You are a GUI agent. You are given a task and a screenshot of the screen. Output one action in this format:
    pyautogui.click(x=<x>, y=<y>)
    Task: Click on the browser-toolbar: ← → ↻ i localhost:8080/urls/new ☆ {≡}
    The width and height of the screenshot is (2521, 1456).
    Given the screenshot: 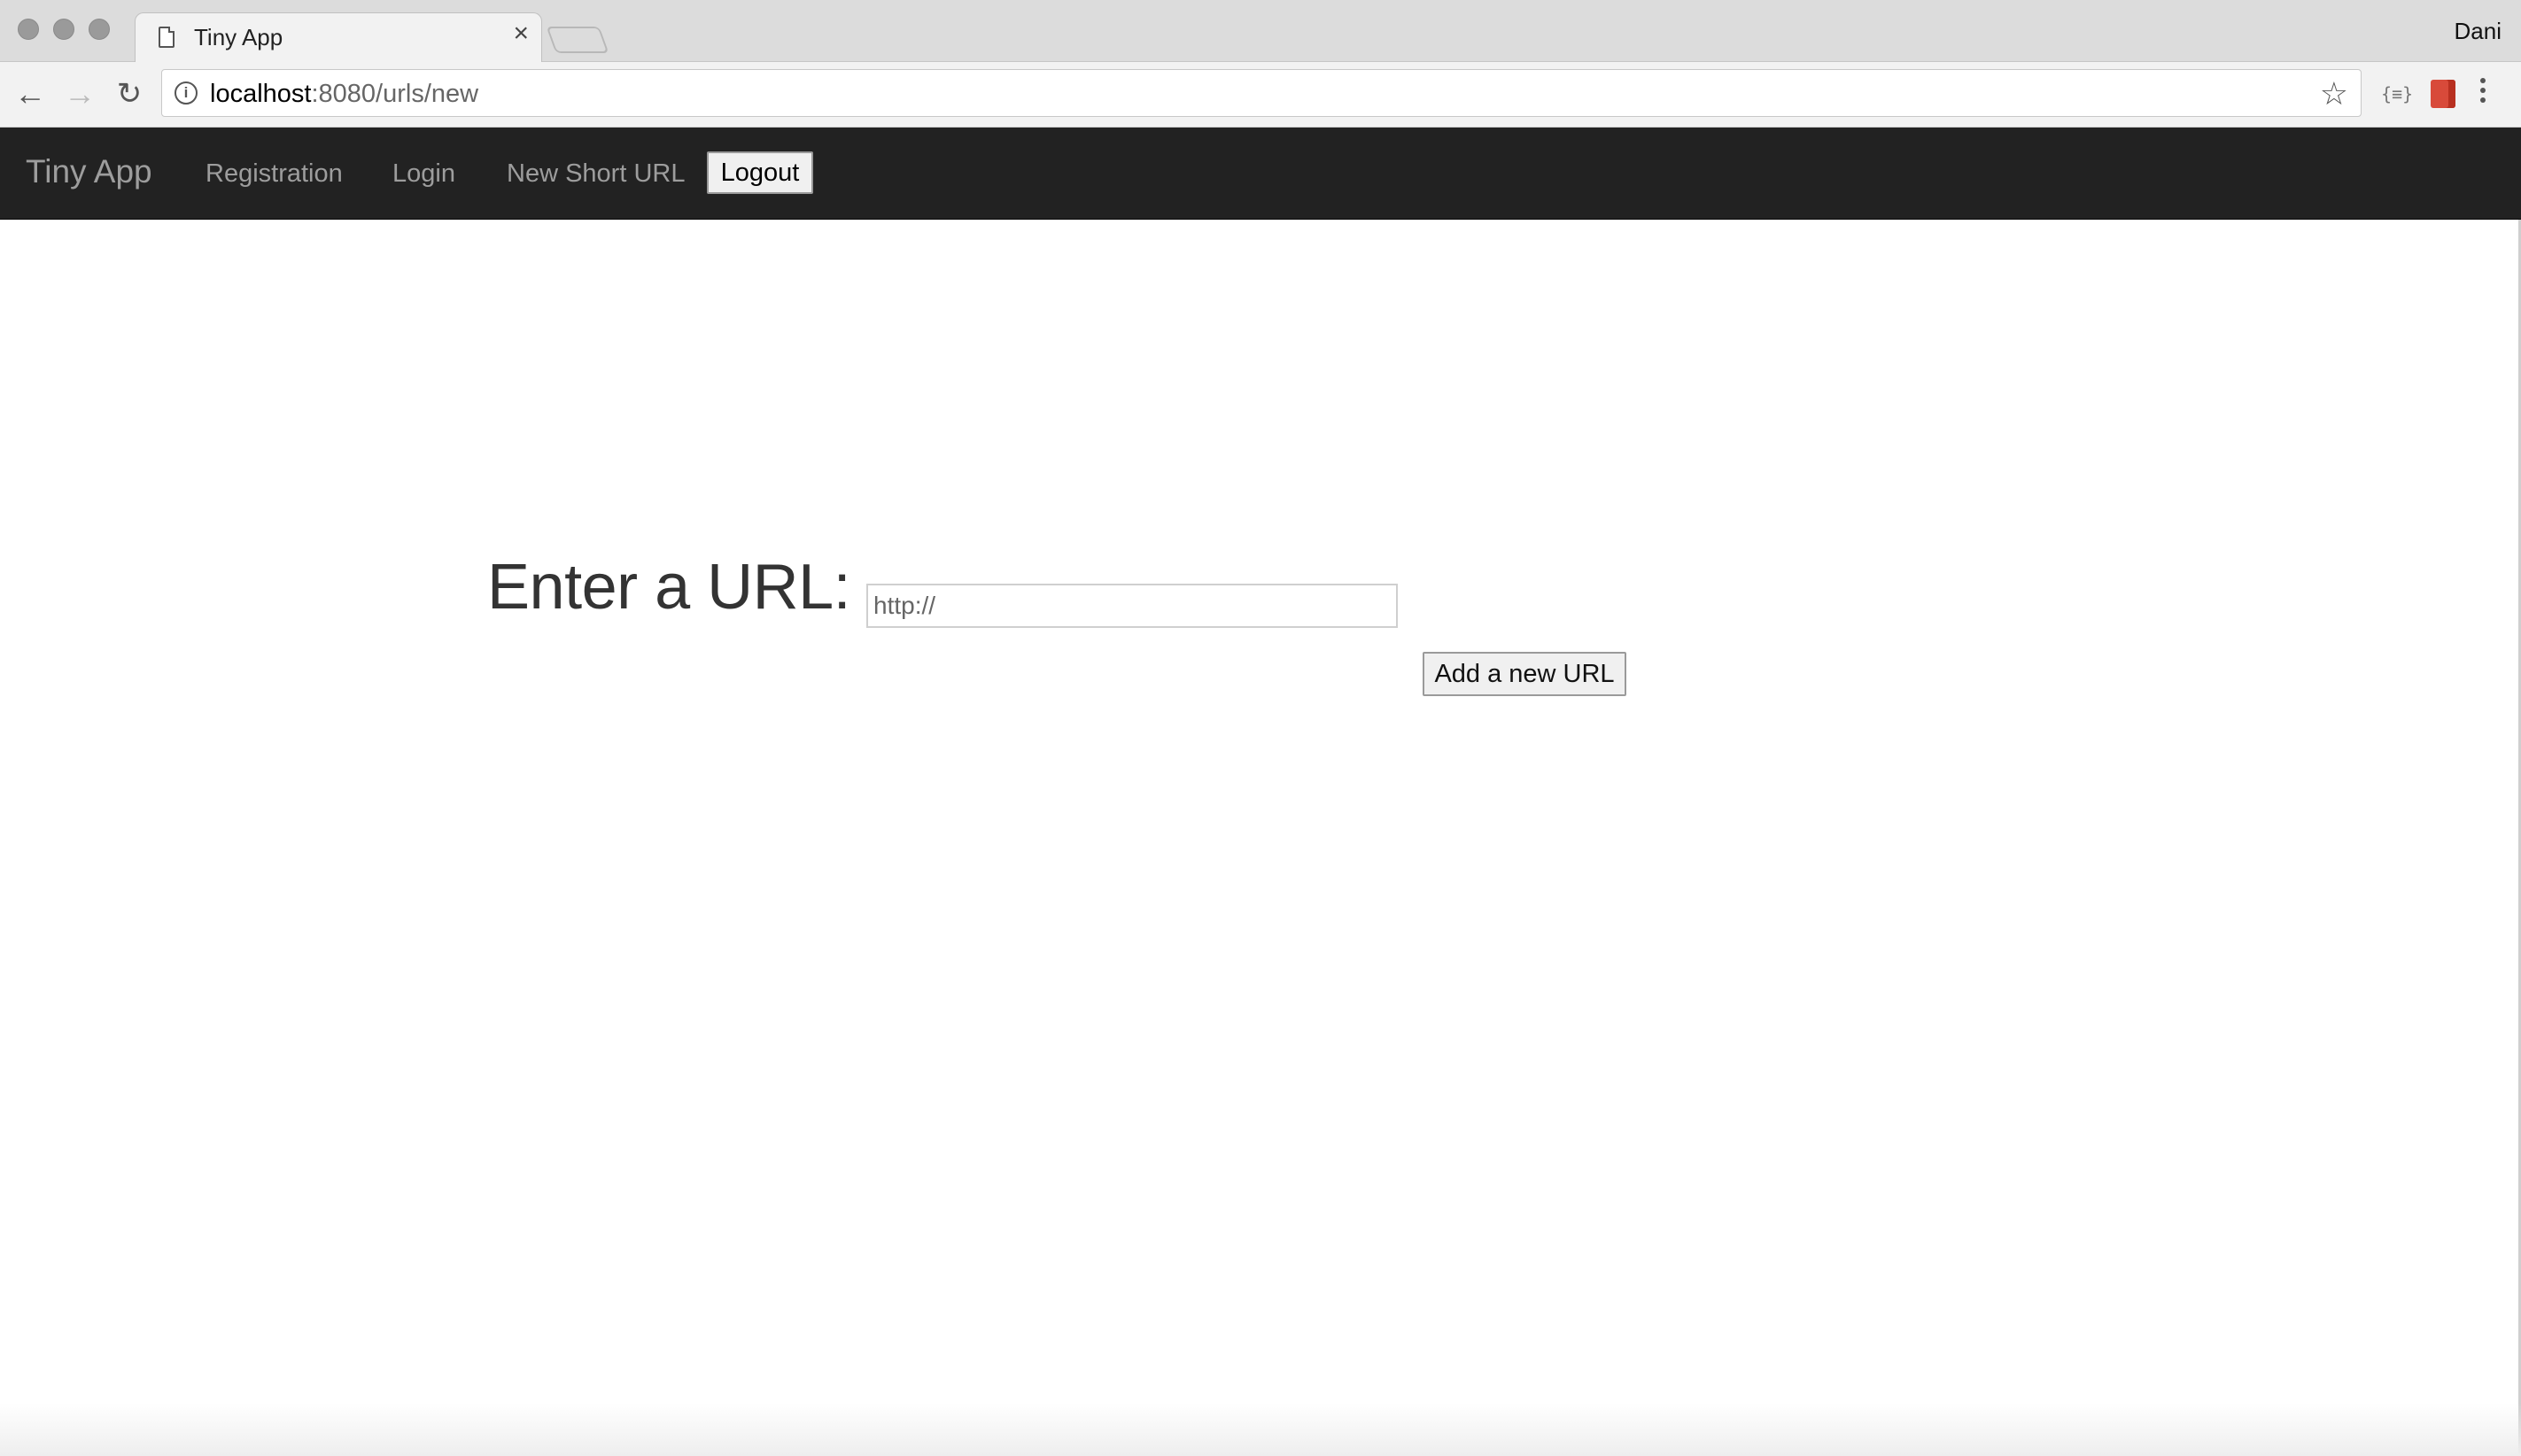 What is the action you would take?
    pyautogui.click(x=1260, y=95)
    